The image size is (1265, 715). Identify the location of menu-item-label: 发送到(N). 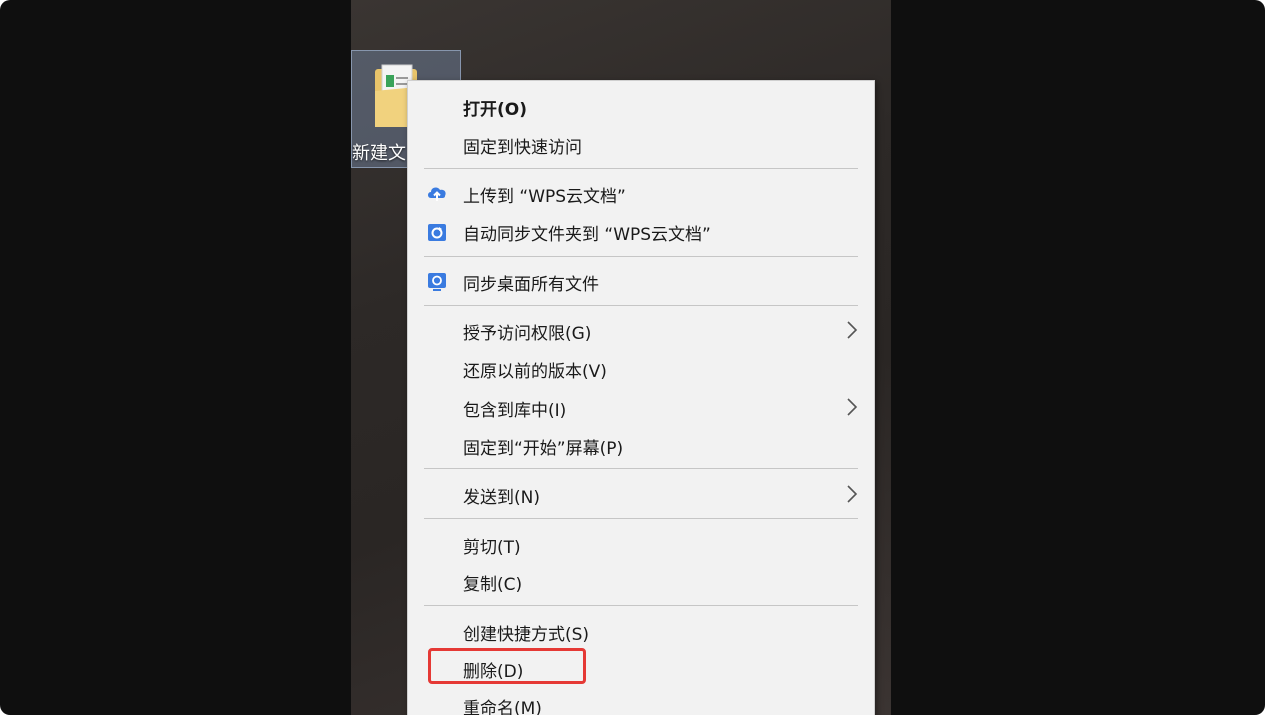
(501, 498).